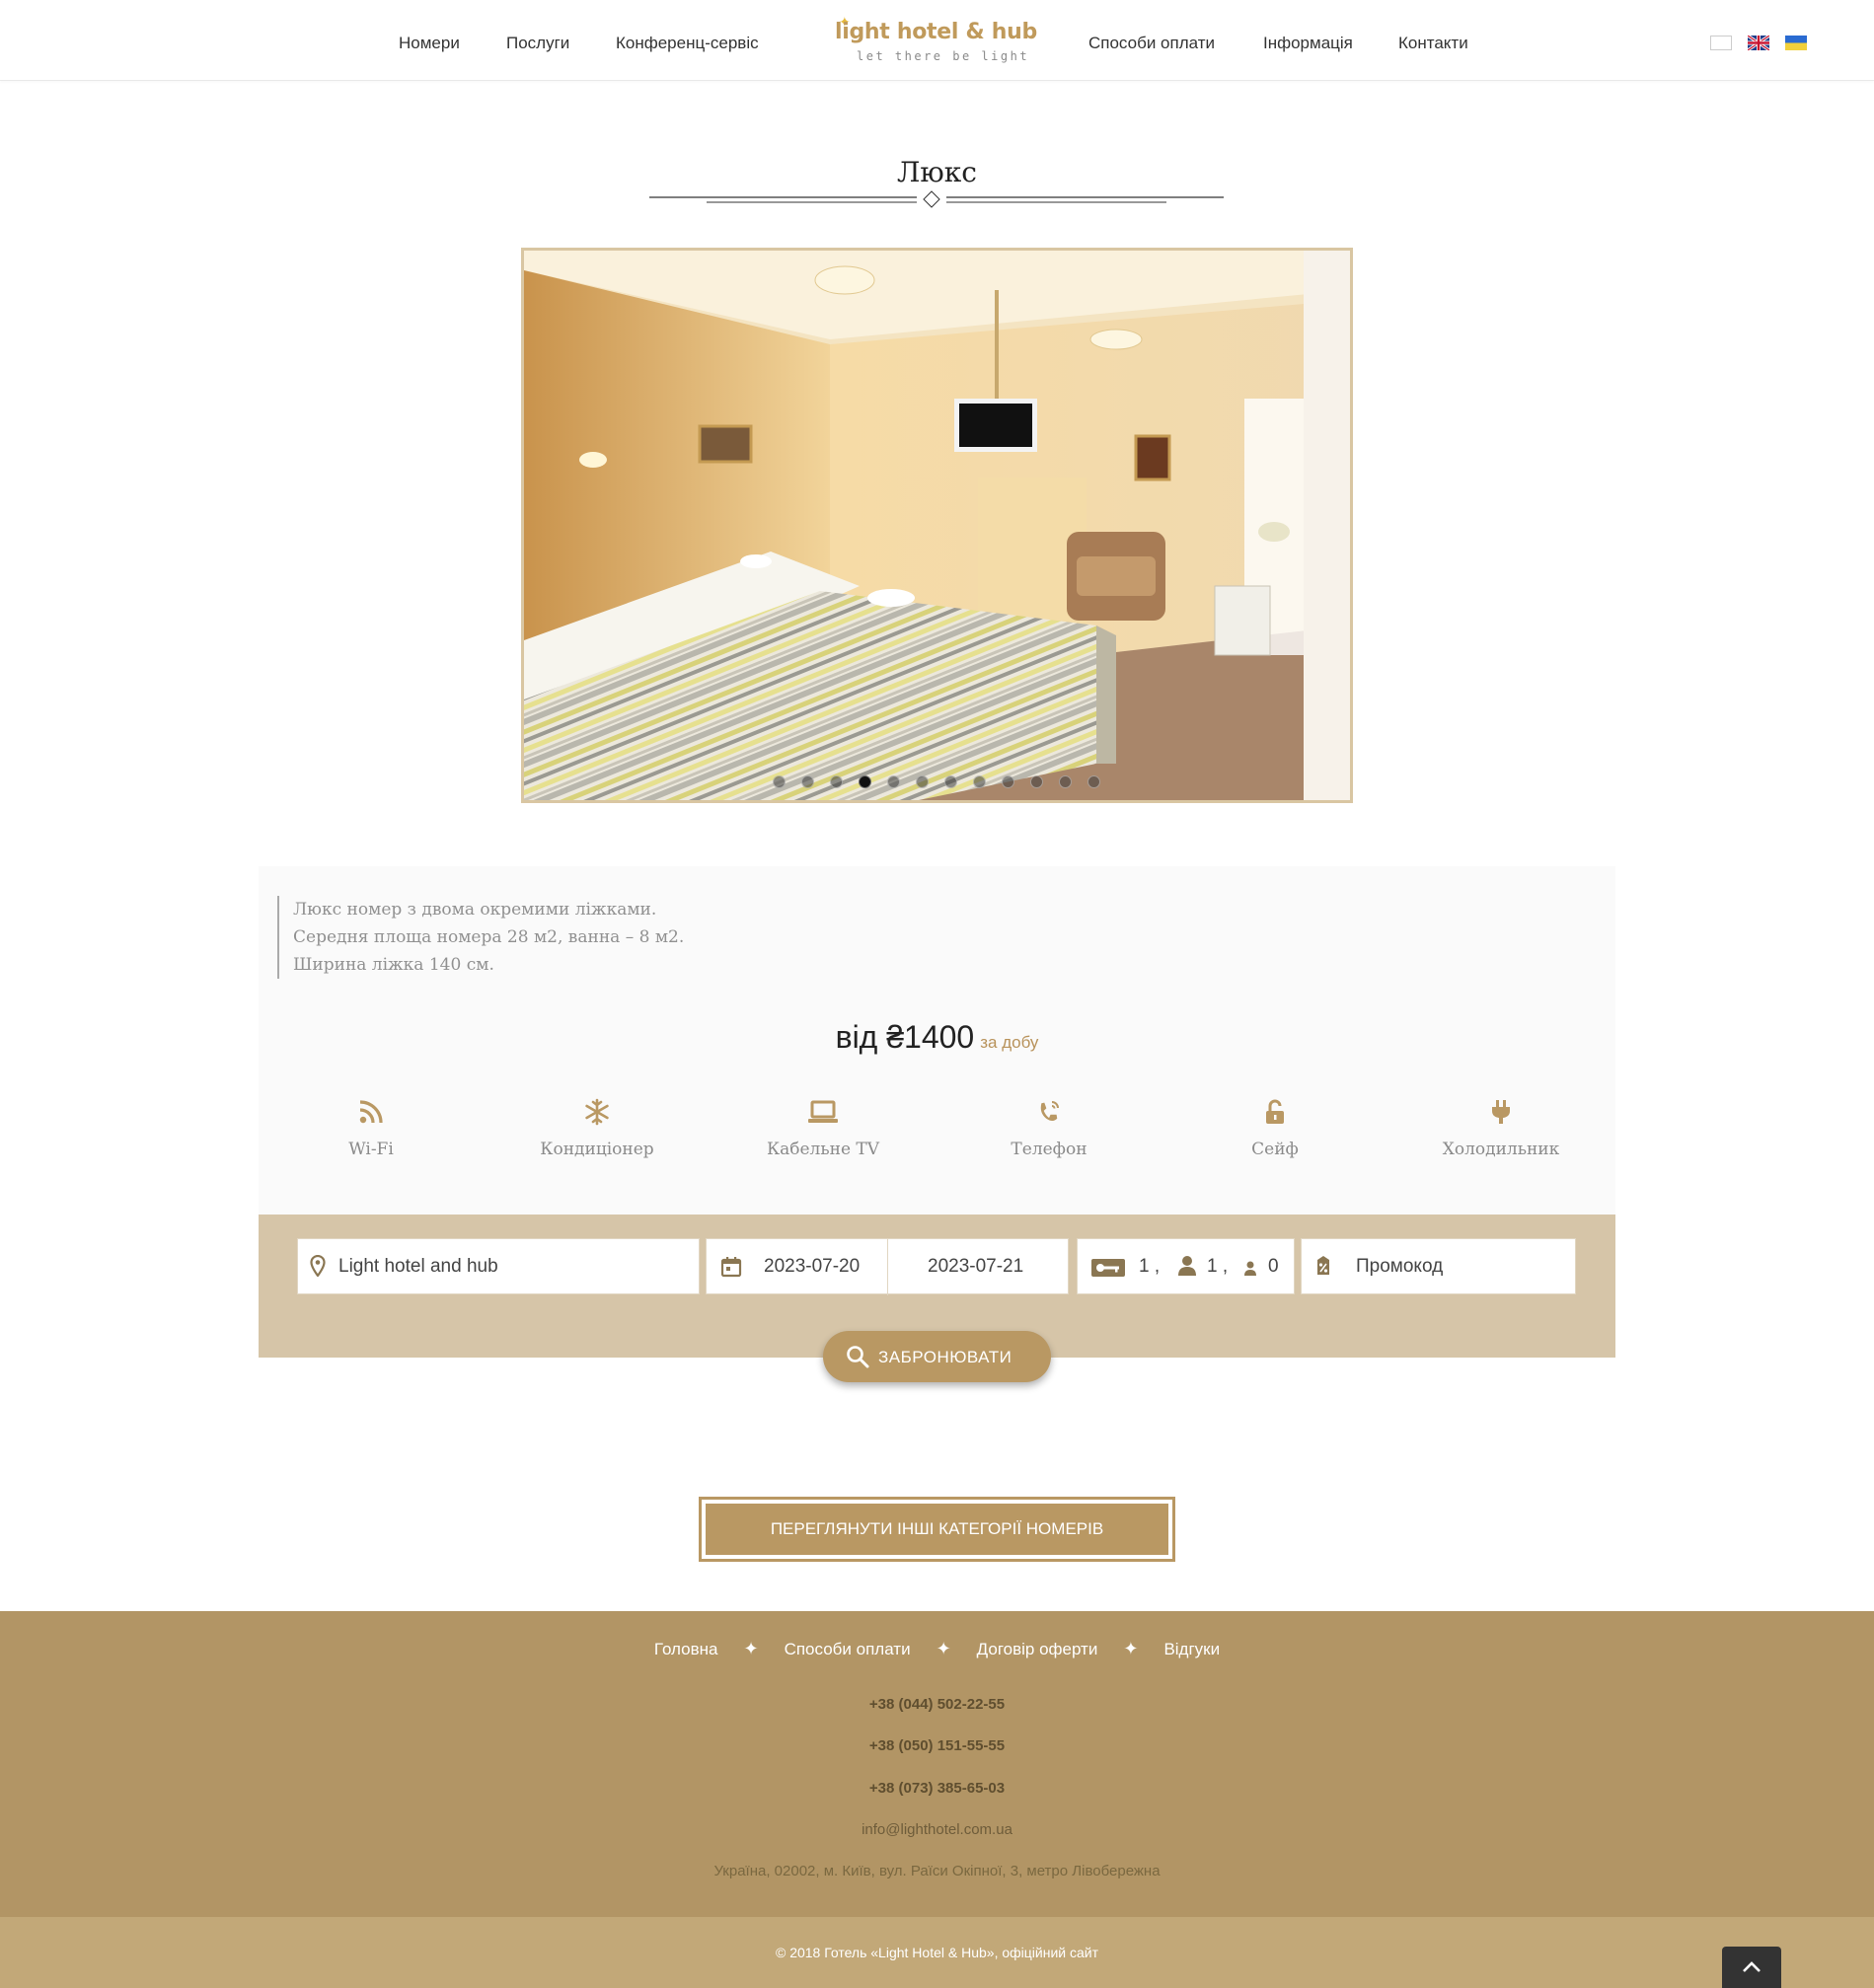 The width and height of the screenshot is (1874, 1988). Describe the element at coordinates (858, 1357) in the screenshot. I see `search-icon` at that location.